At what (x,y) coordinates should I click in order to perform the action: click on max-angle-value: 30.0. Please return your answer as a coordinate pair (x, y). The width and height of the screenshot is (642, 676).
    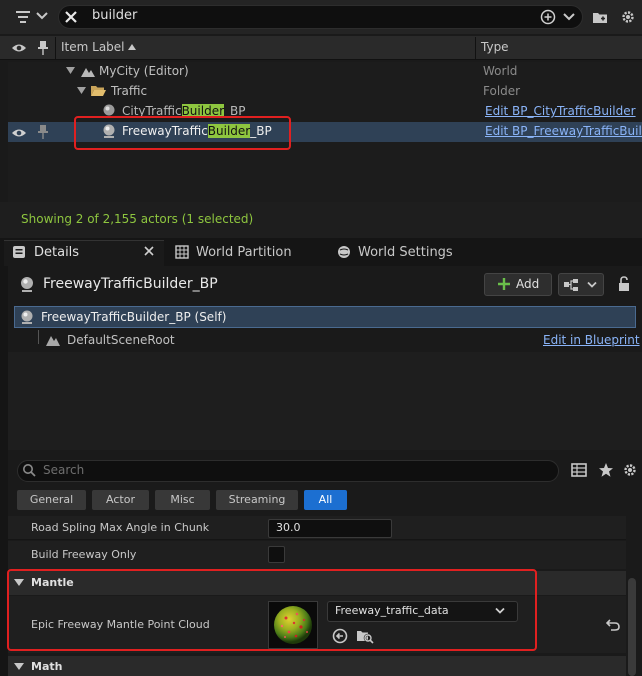
    Looking at the image, I should click on (288, 527).